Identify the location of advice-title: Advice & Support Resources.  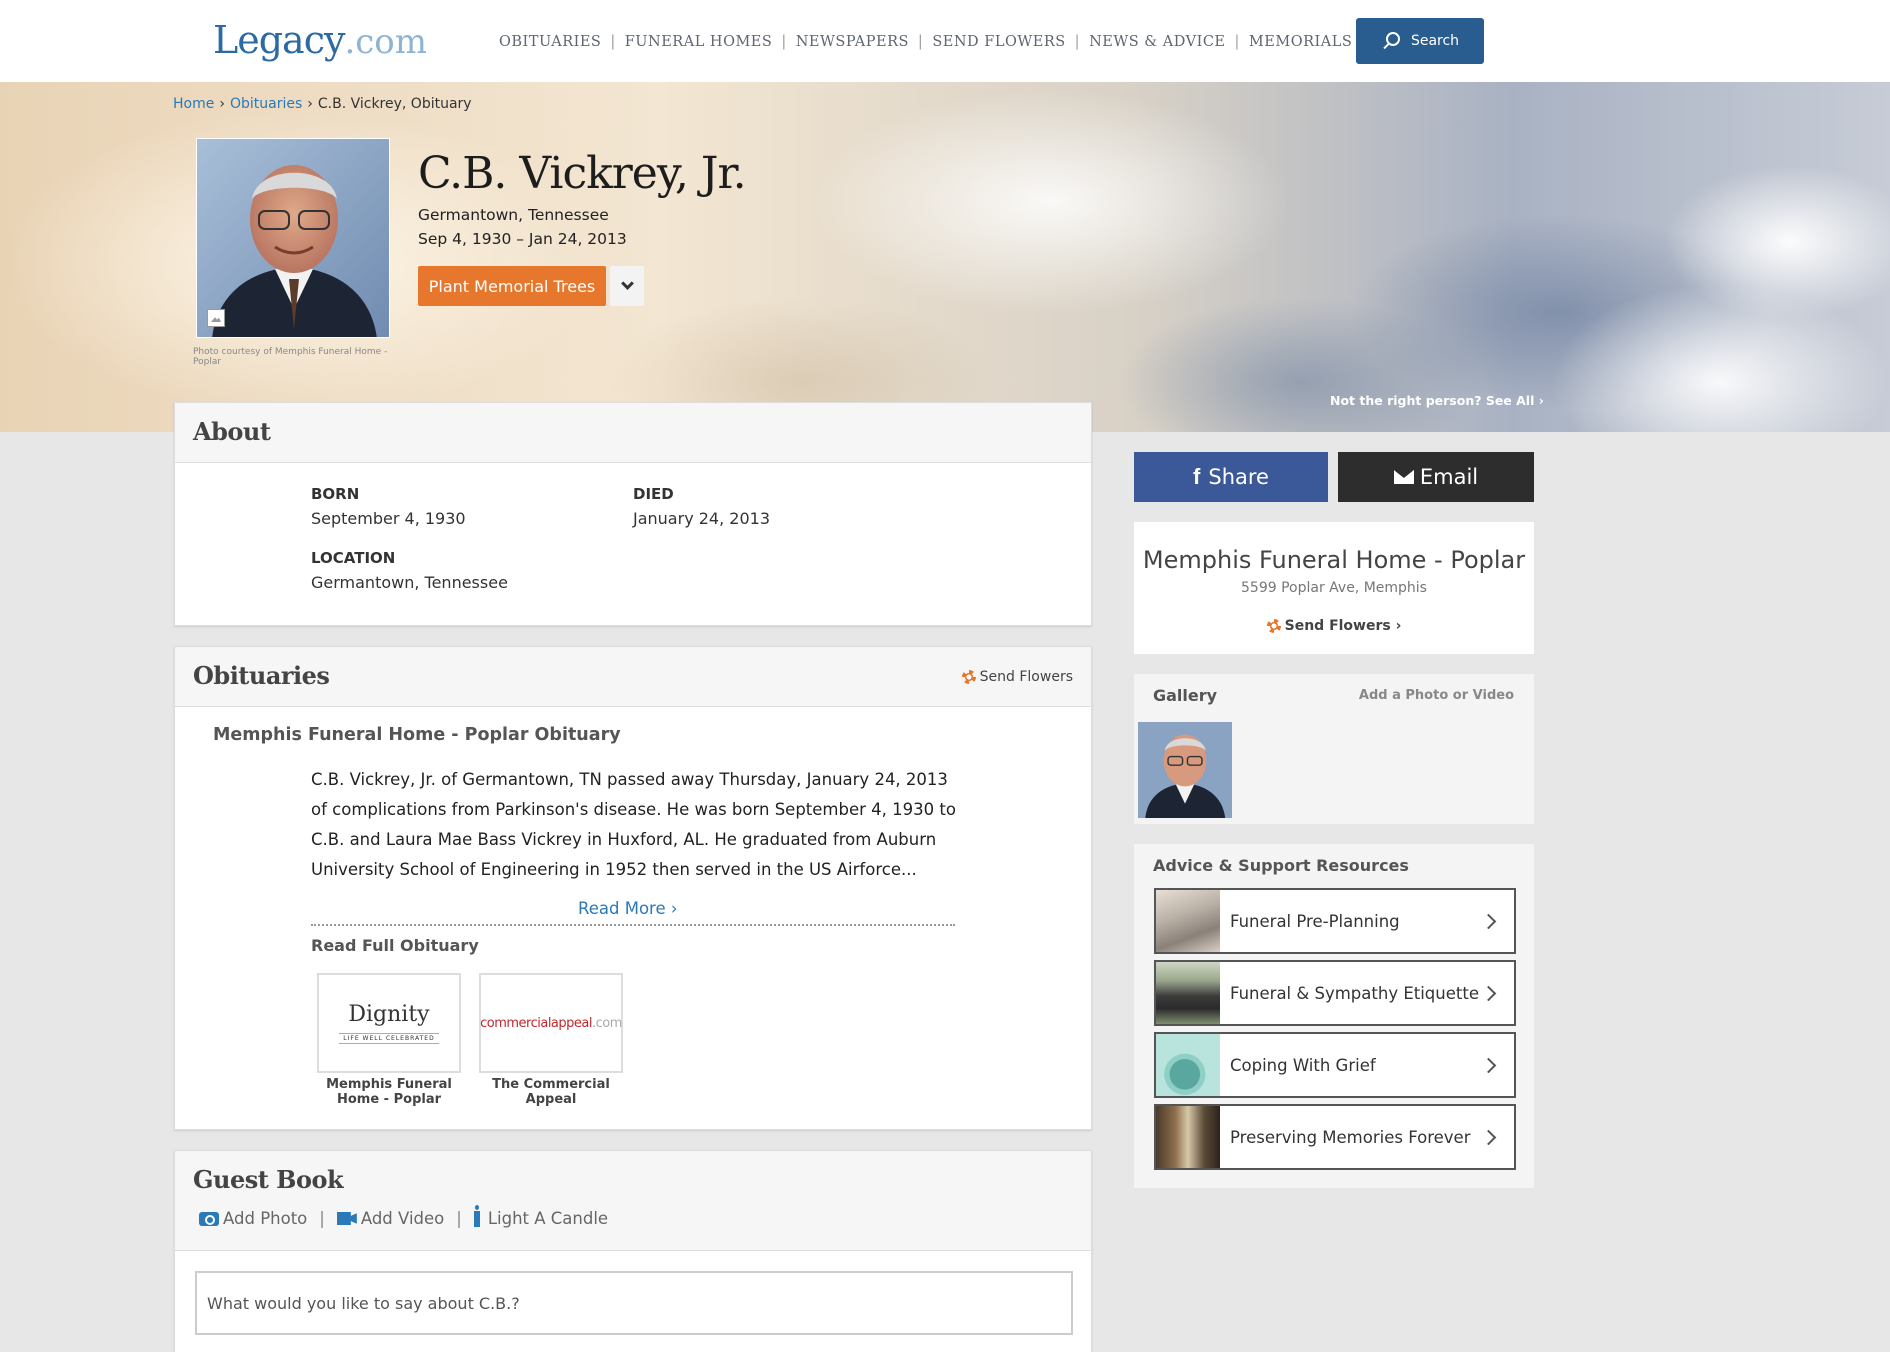
(1281, 865).